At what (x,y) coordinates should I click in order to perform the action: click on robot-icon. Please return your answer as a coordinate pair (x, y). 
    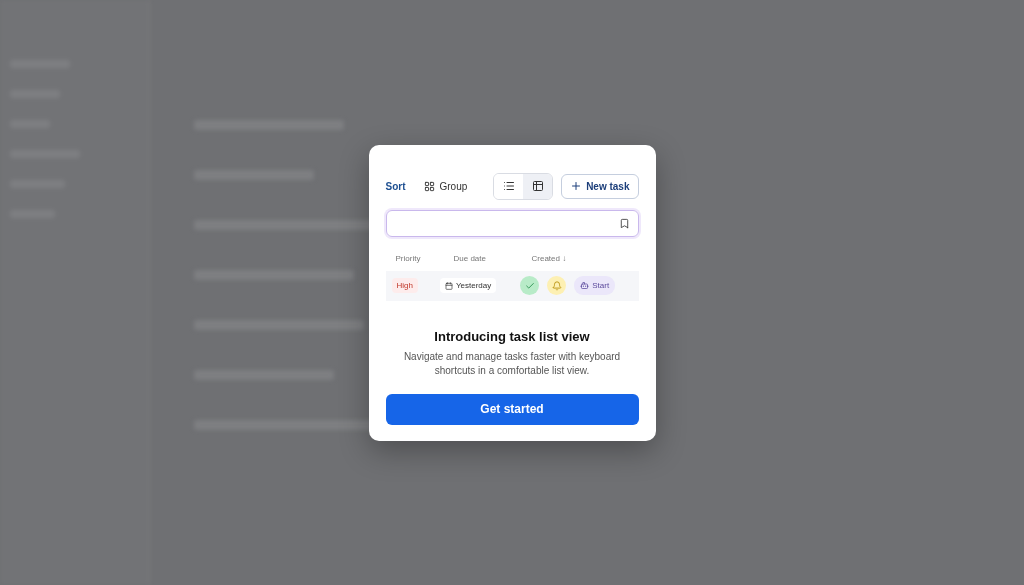
    Looking at the image, I should click on (585, 285).